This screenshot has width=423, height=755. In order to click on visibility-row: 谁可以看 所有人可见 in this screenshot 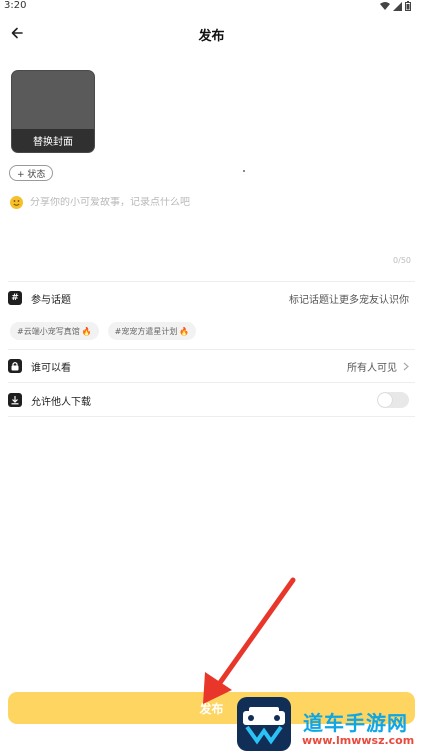, I will do `click(211, 366)`.